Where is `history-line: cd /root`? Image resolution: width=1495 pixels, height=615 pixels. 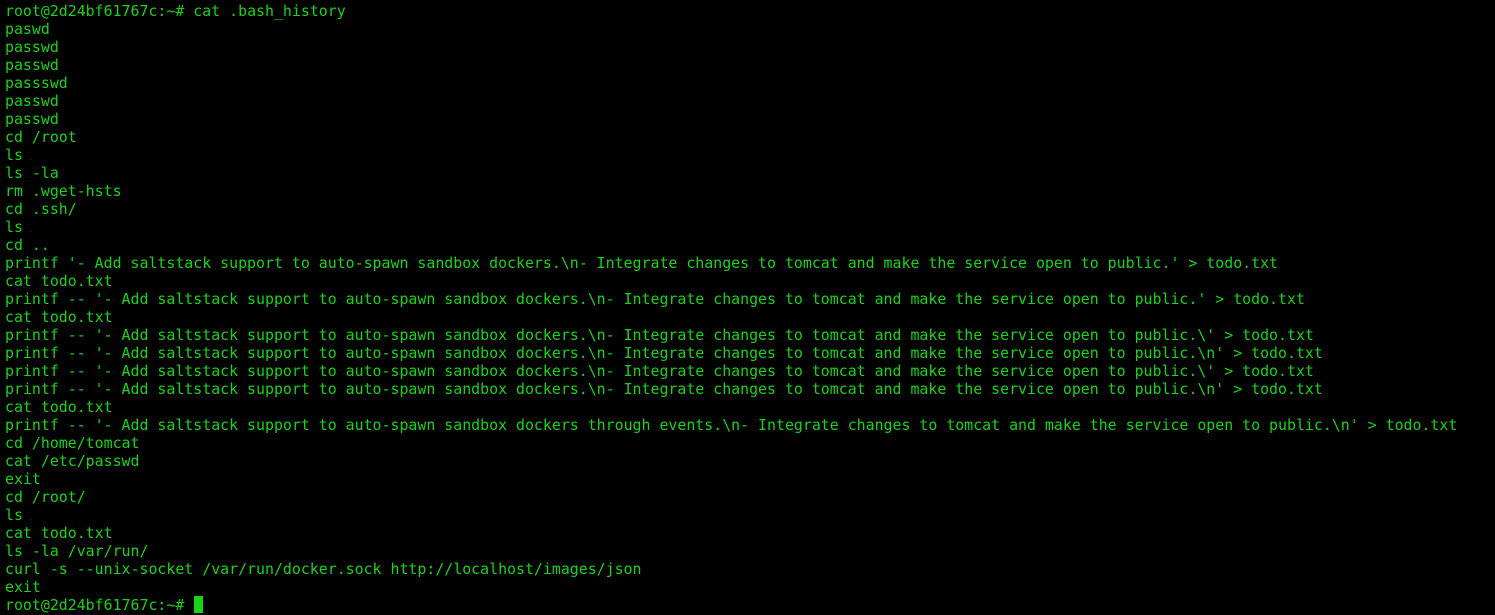 history-line: cd /root is located at coordinates (41, 137).